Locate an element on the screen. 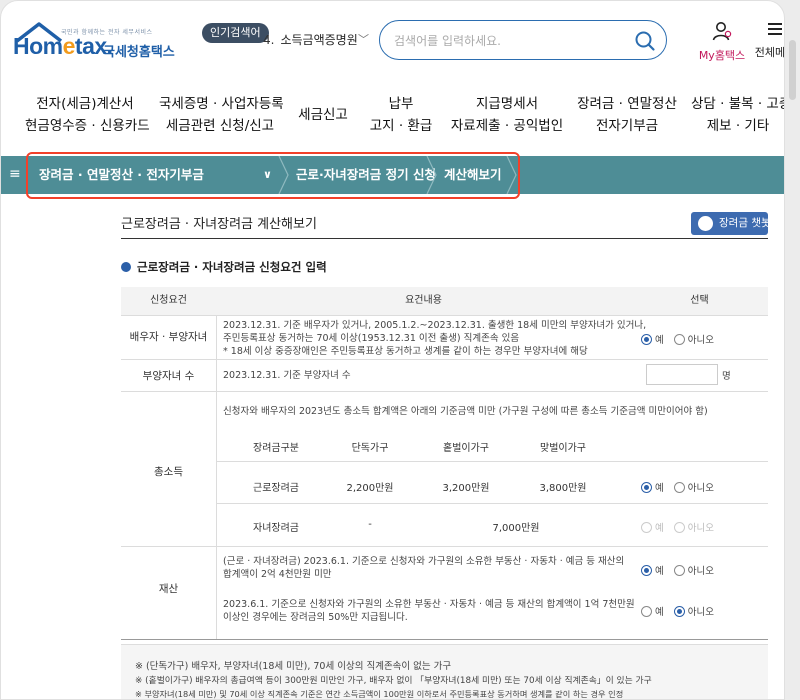 The width and height of the screenshot is (800, 700). nav-item-tax-return: 세금신고 is located at coordinates (323, 115).